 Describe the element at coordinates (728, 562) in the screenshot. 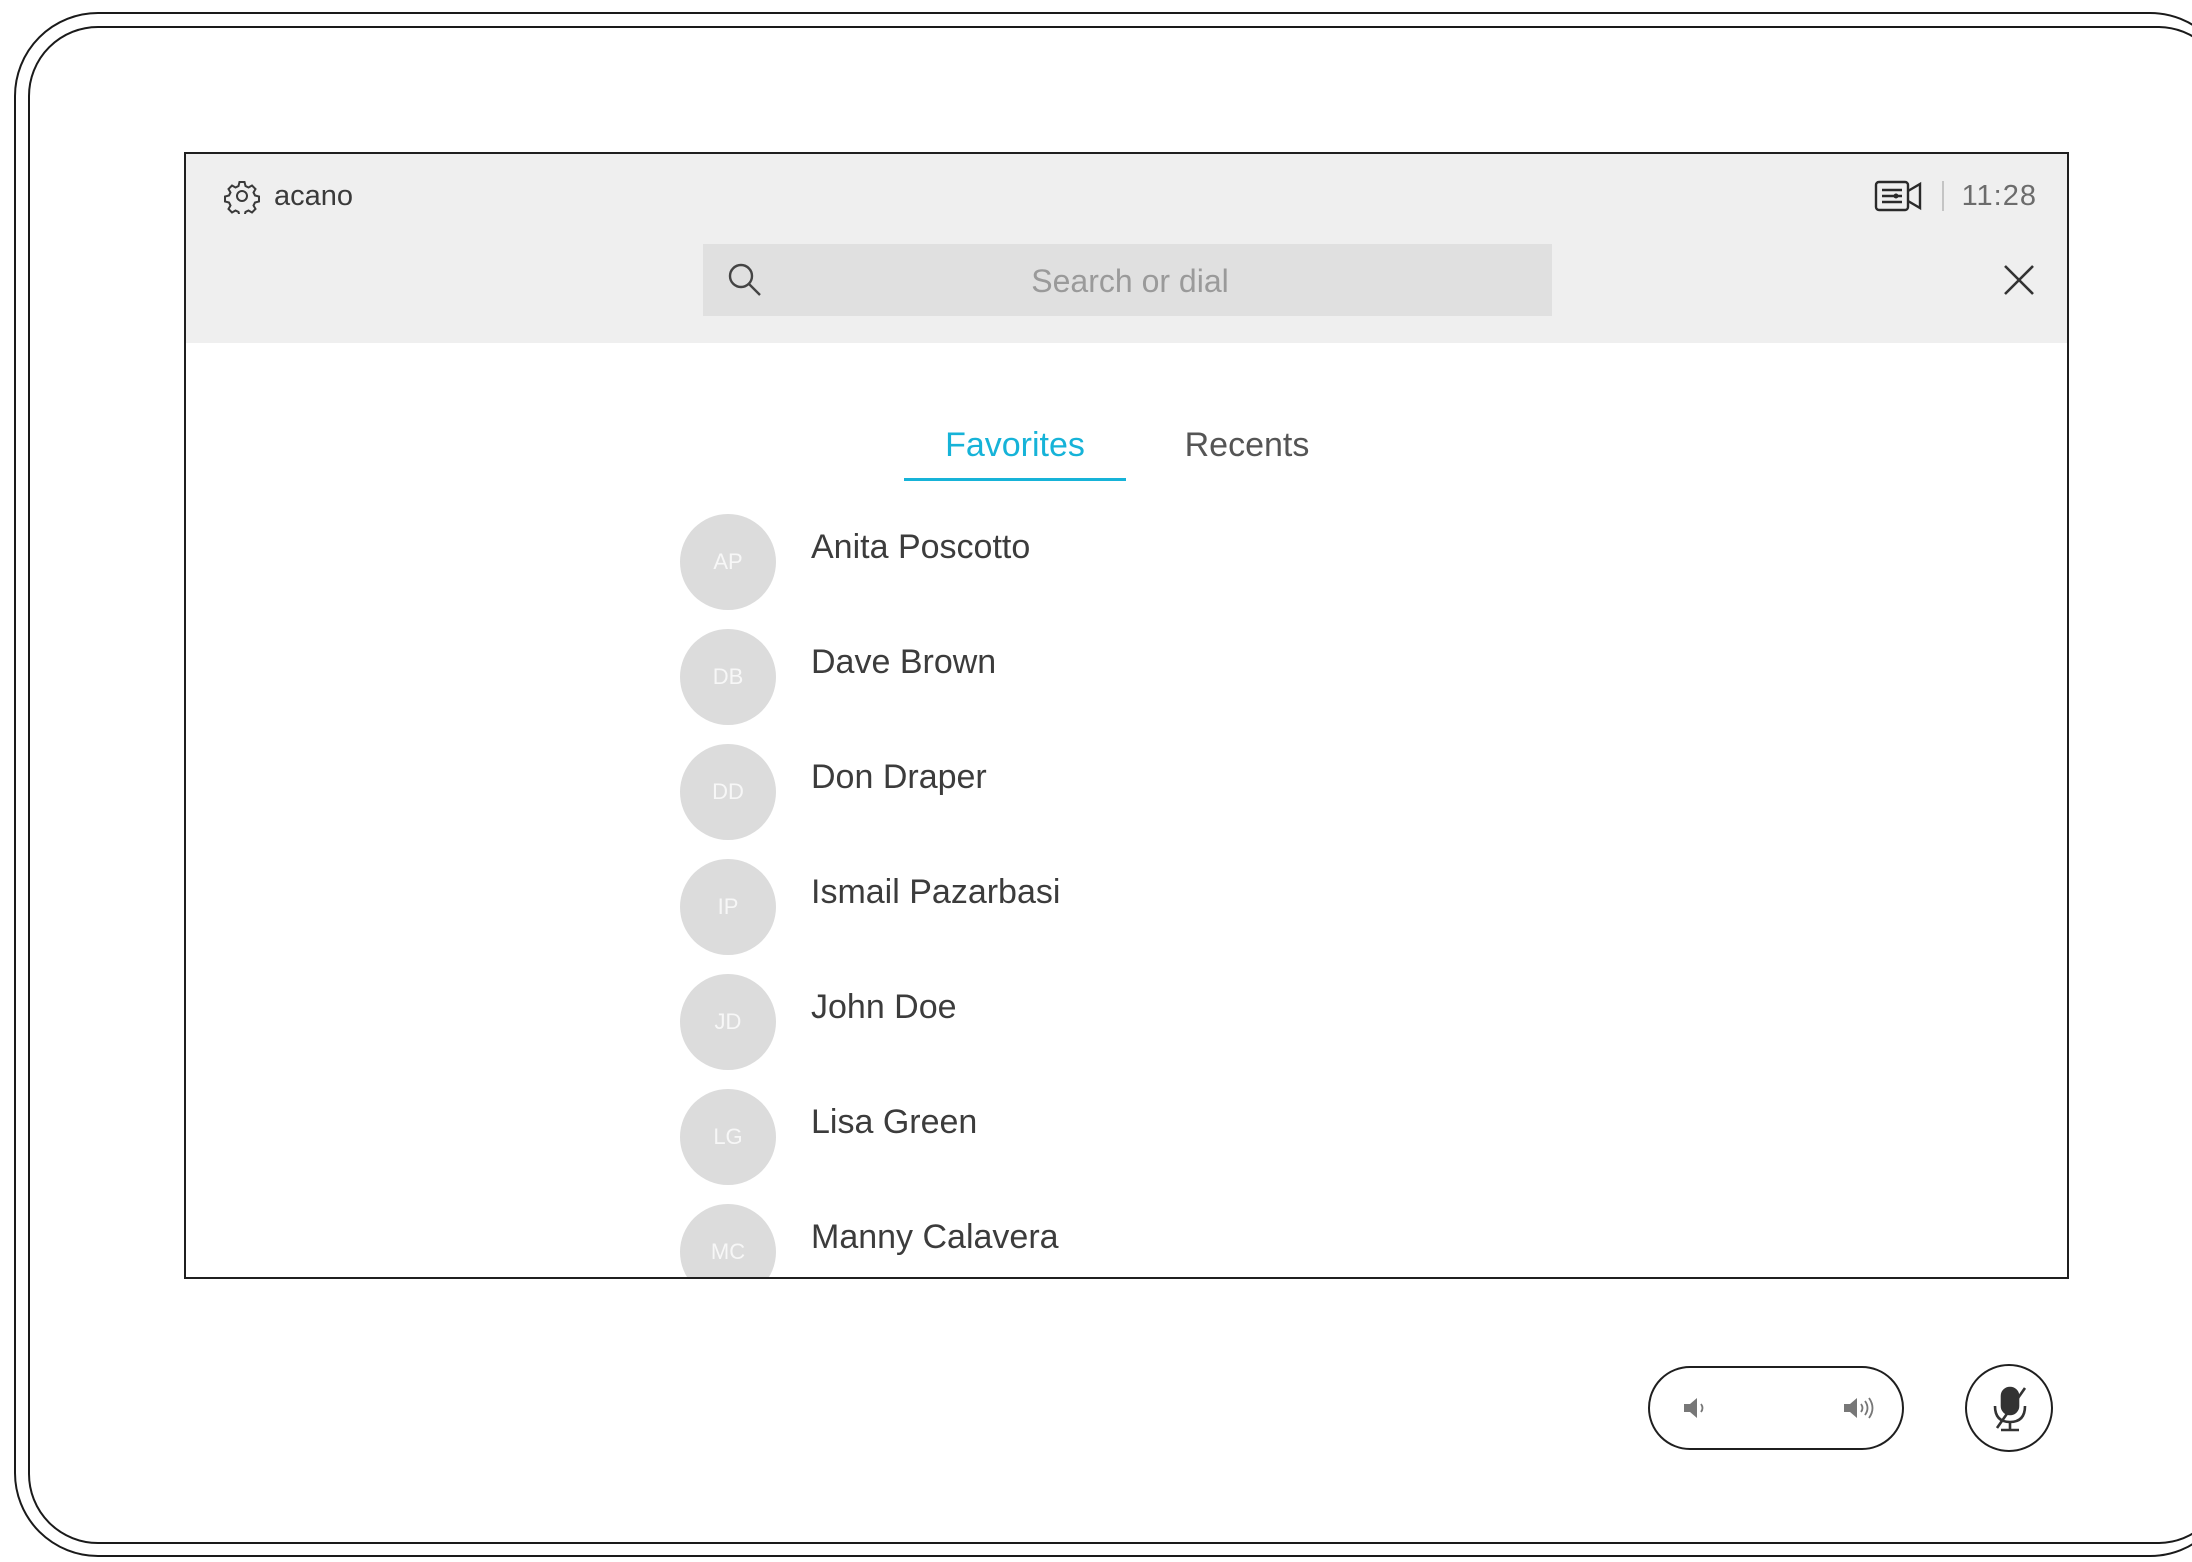

I see `avatar: AP` at that location.